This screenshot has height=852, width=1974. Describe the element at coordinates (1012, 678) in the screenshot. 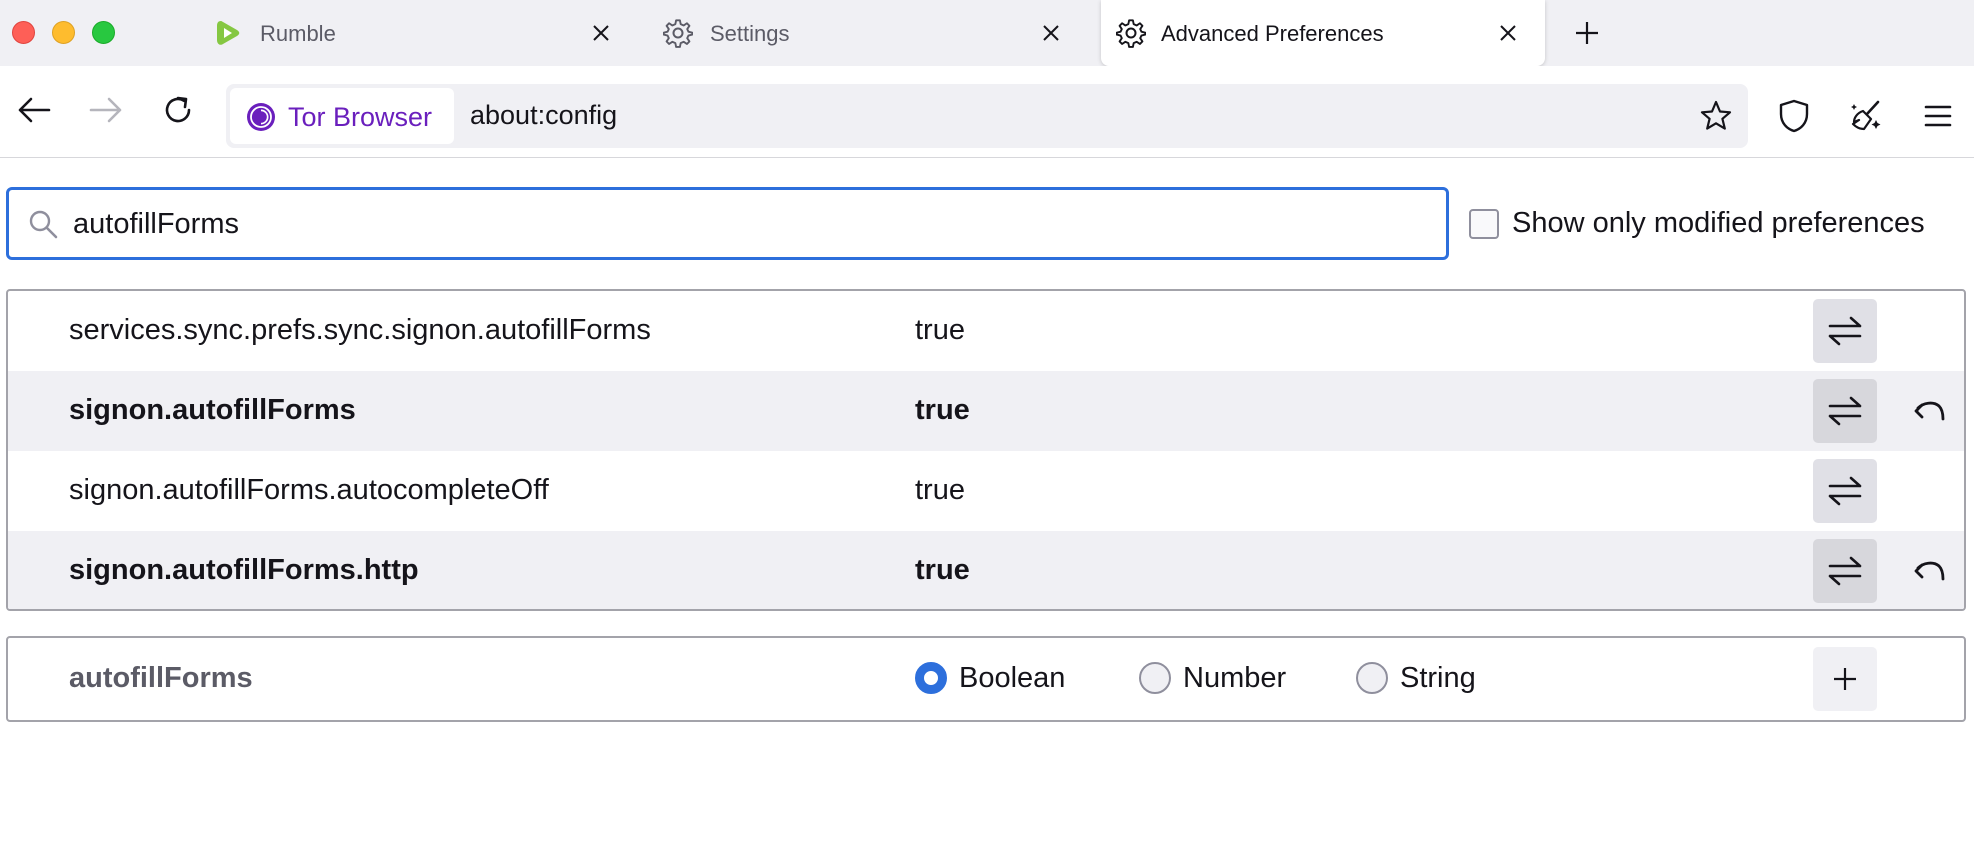

I see `boolean-radio-label: Boolean` at that location.